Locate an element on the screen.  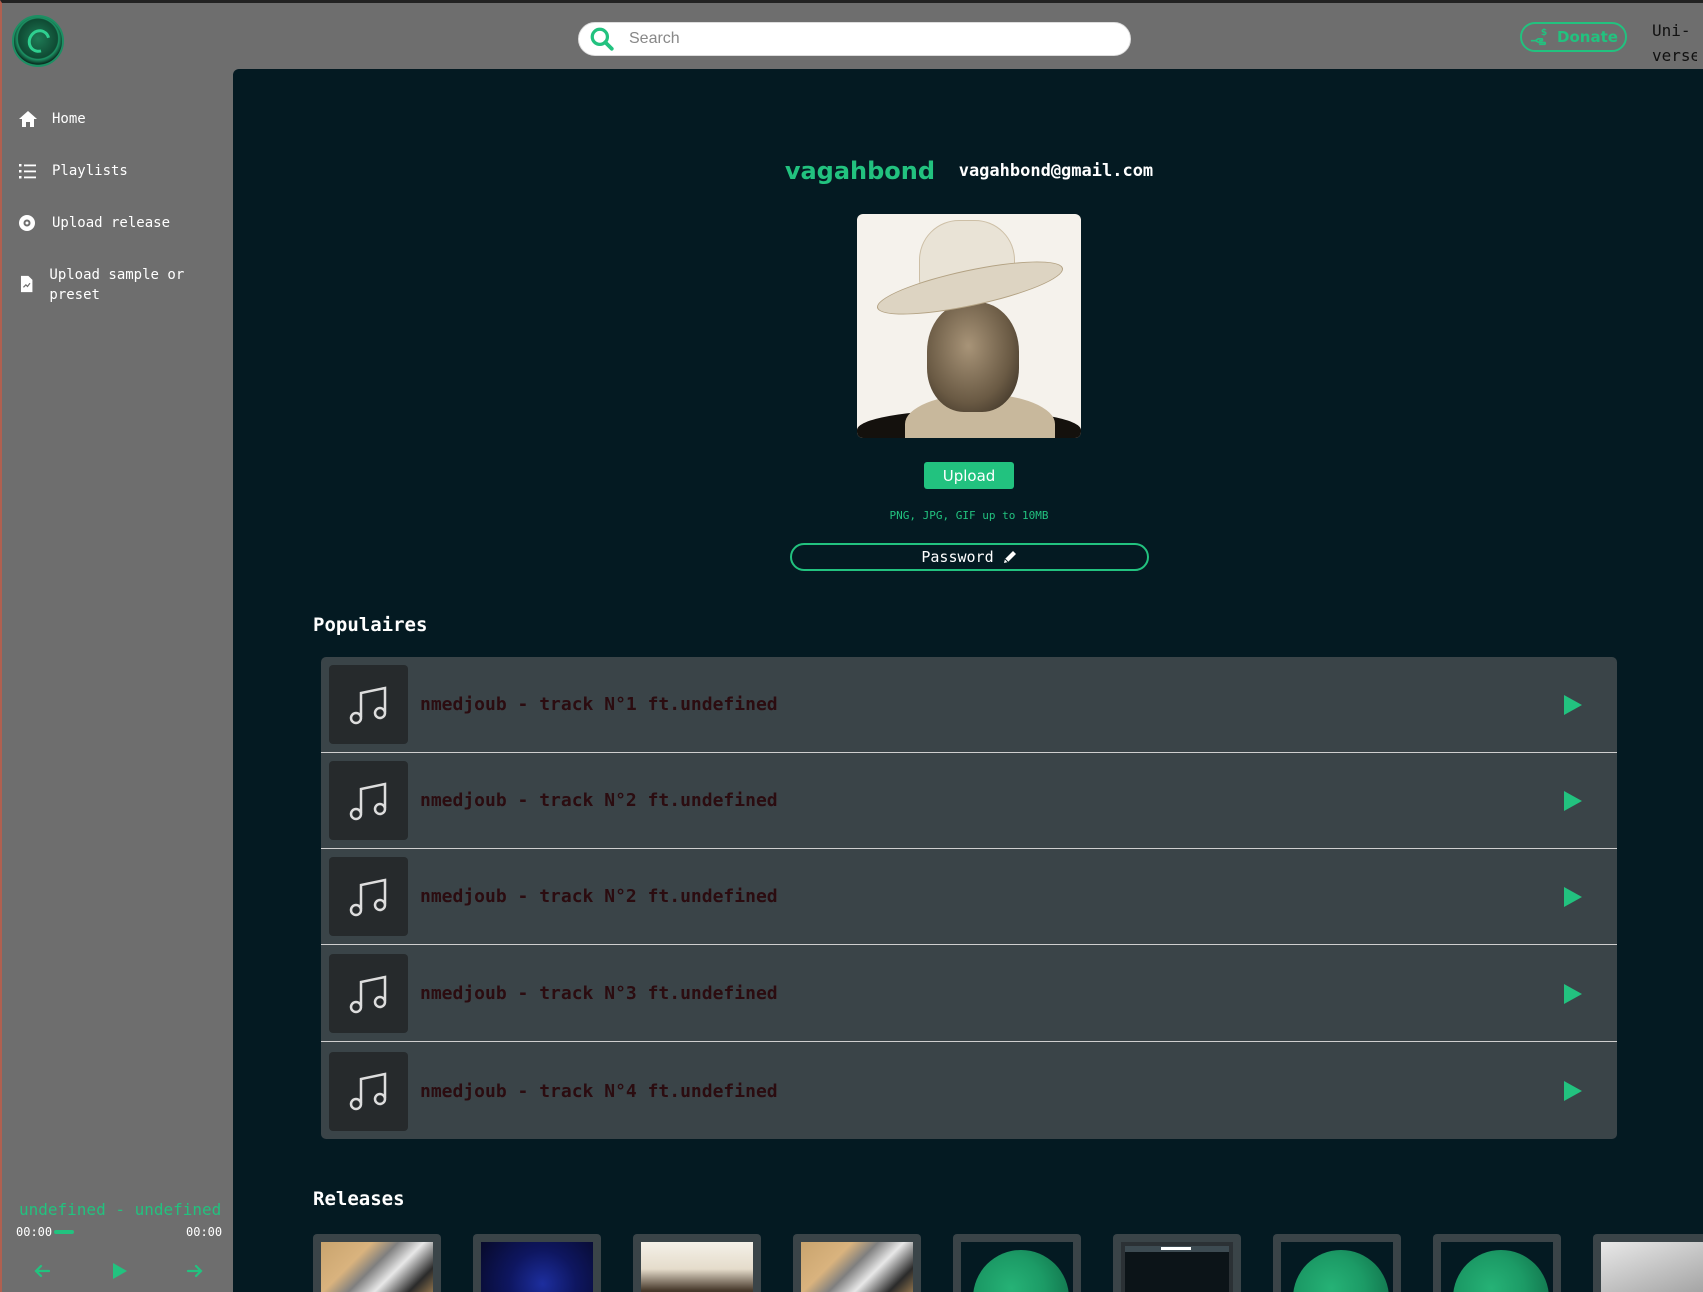
sidebar-item-home: Home is located at coordinates (52, 119).